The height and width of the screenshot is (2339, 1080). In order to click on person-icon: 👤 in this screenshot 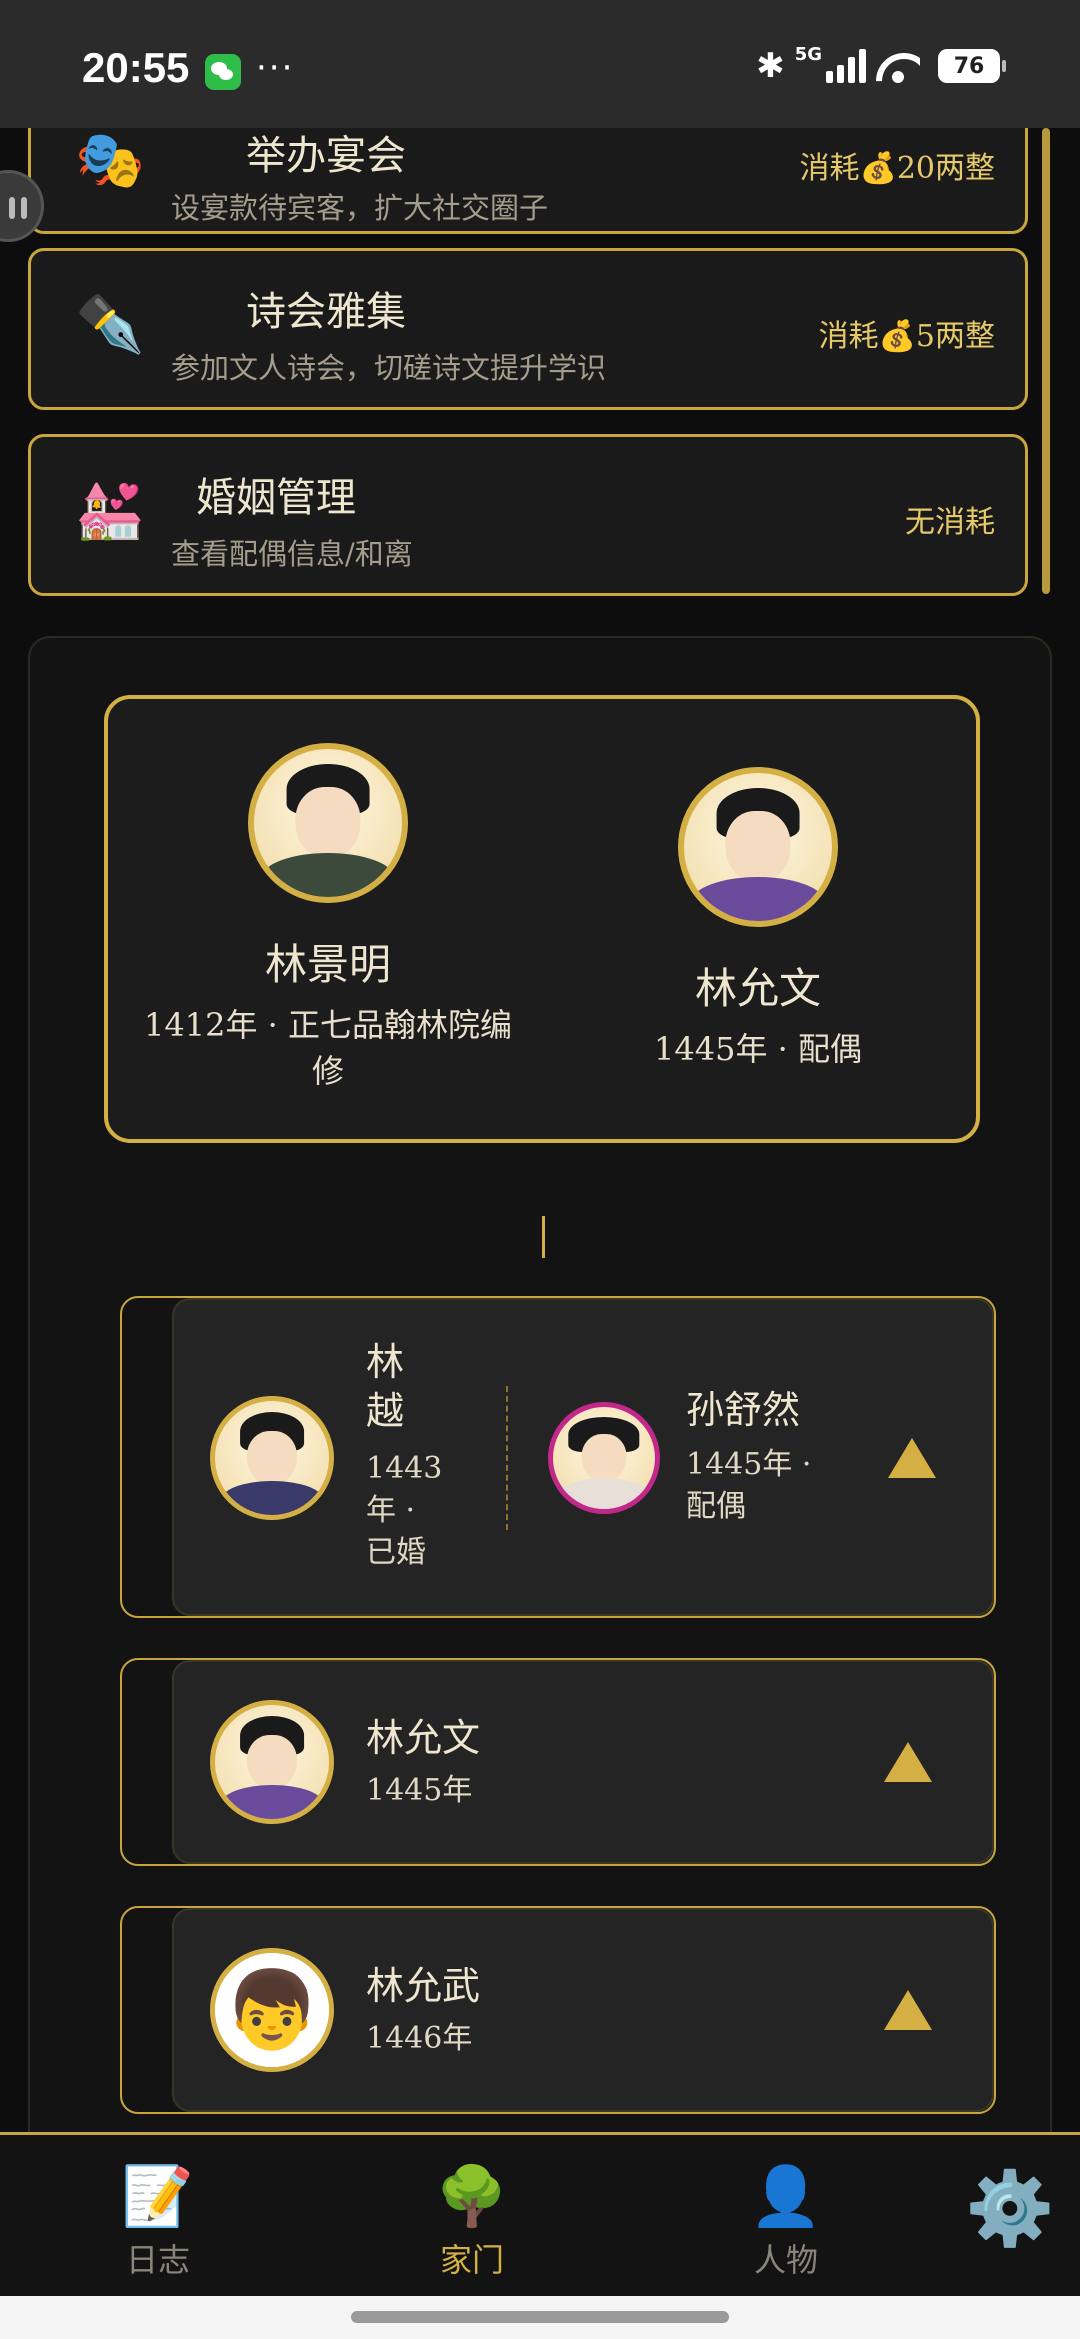, I will do `click(786, 2196)`.